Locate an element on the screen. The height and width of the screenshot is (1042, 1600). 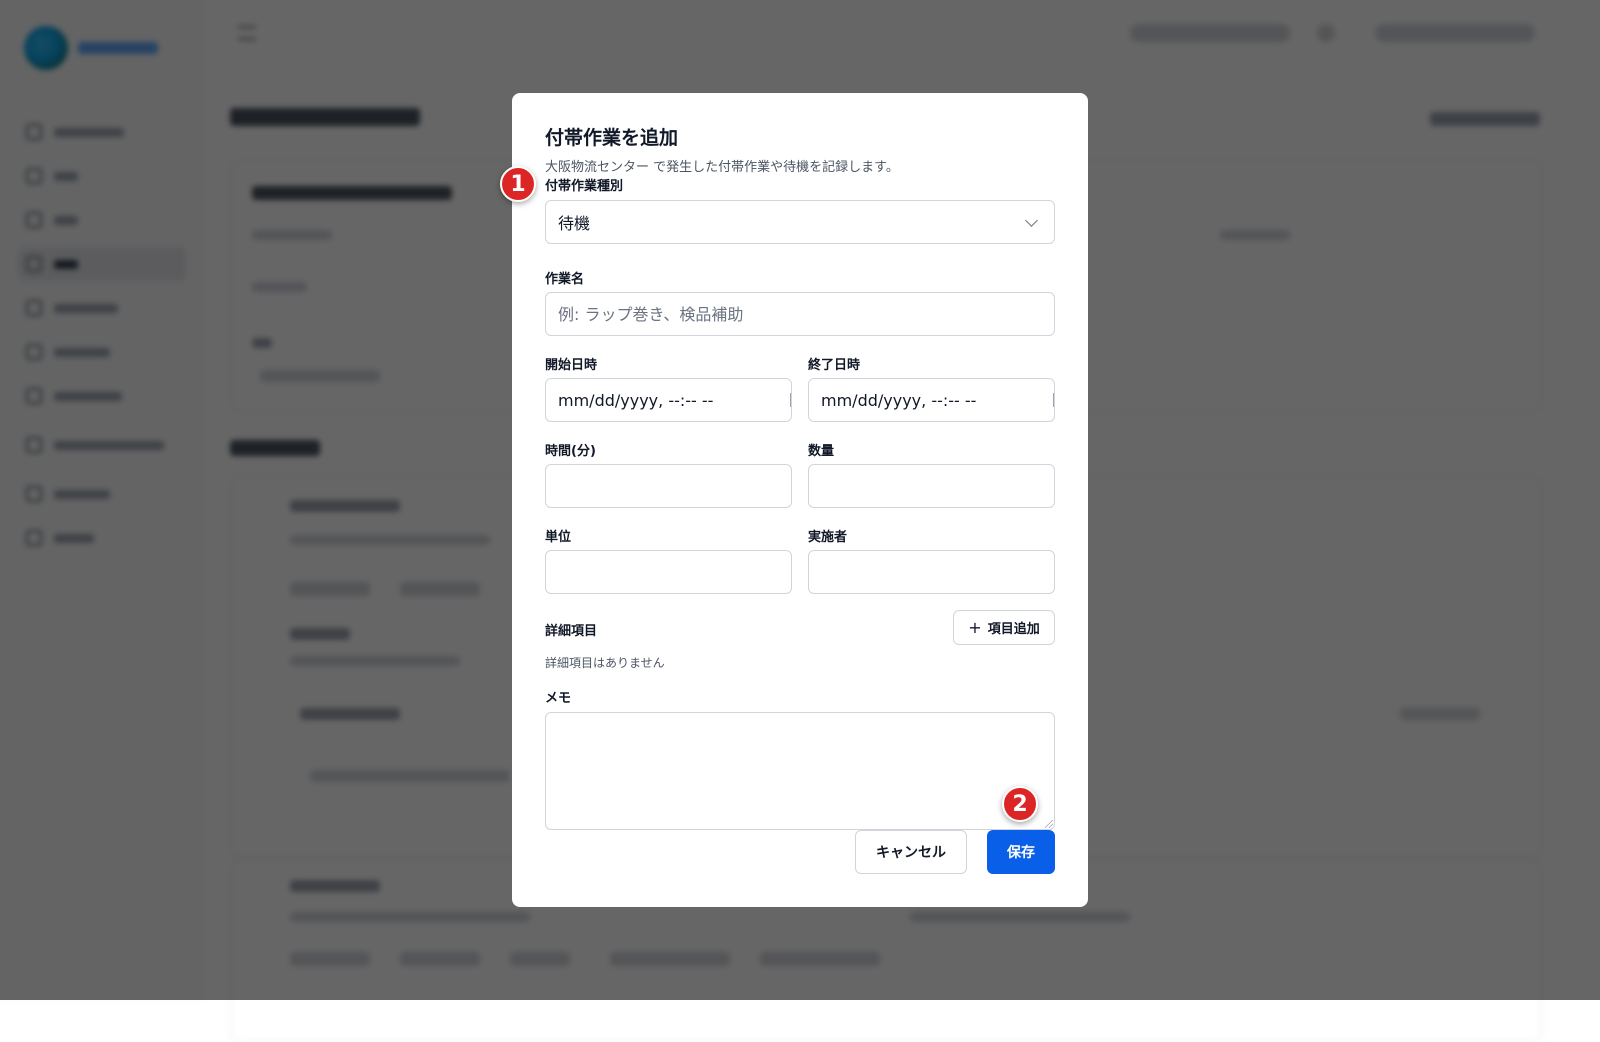
chevron-down-icon is located at coordinates (1031, 220).